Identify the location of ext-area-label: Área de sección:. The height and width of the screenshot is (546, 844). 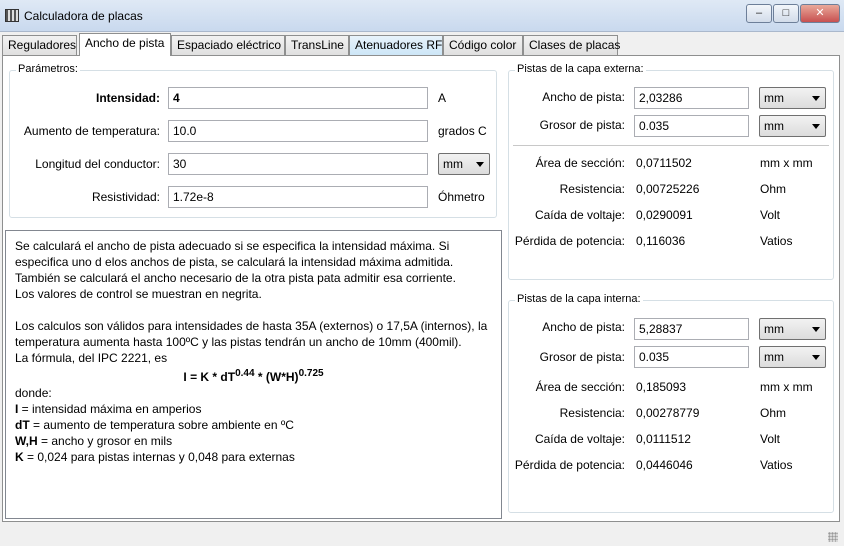
(580, 163).